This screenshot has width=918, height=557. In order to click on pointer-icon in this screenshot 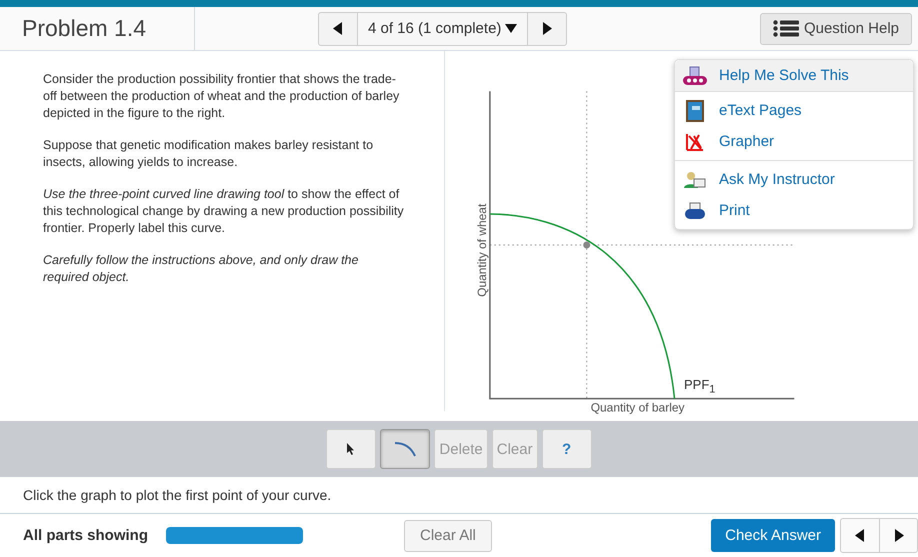, I will do `click(351, 449)`.